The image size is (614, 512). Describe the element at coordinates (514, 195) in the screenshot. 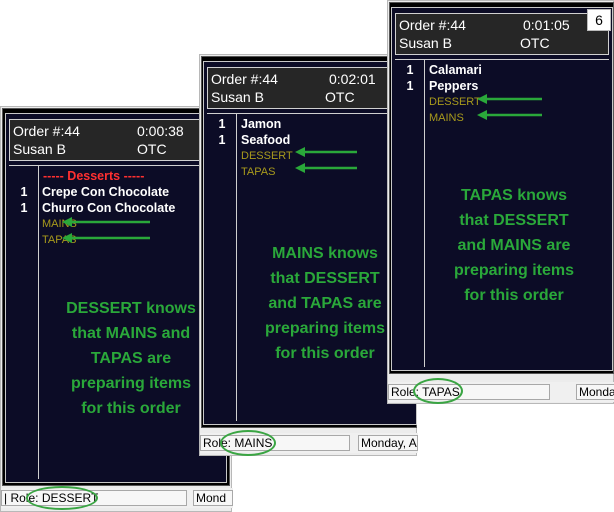

I see `note-line: TAPAS knows` at that location.